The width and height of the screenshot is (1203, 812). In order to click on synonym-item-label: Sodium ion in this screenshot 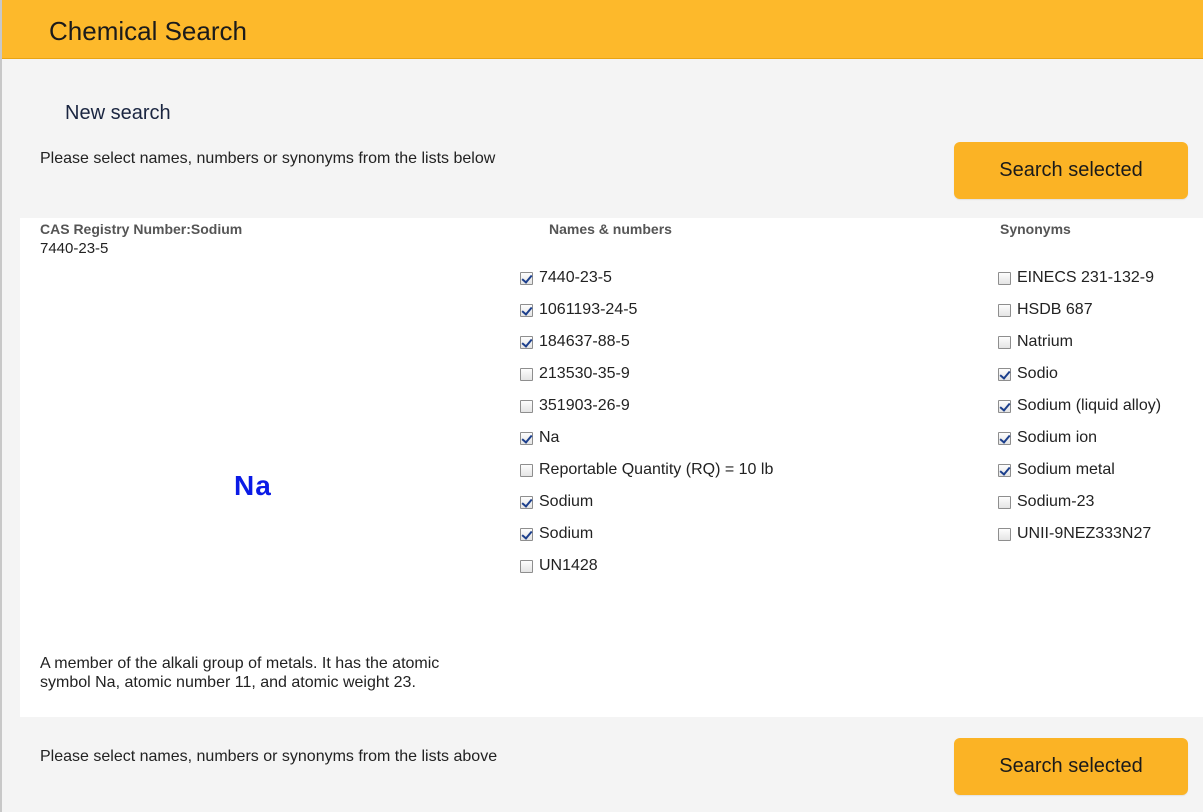, I will do `click(1057, 437)`.